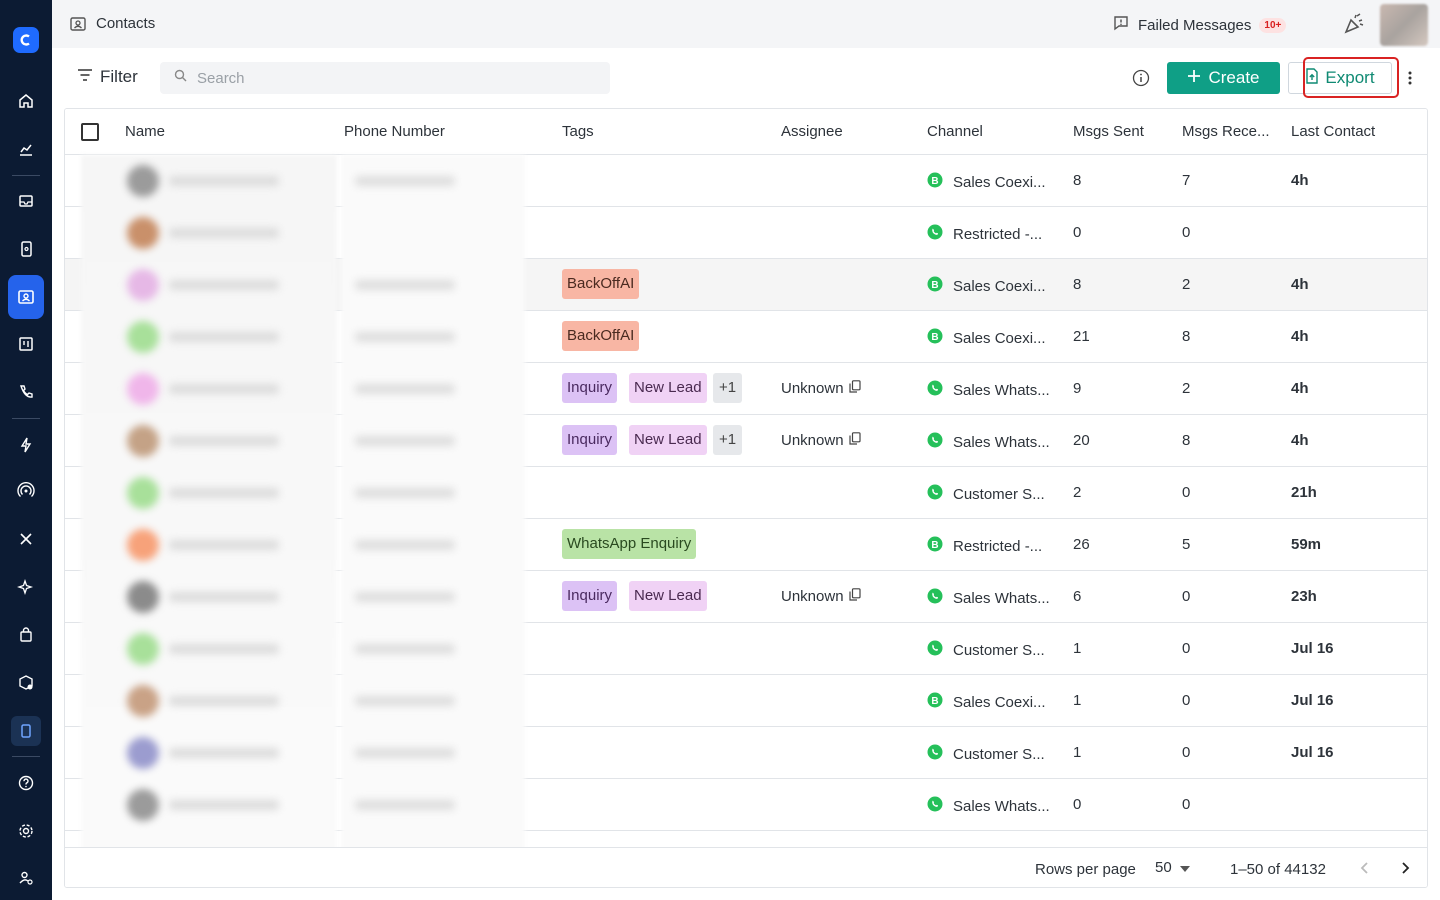 This screenshot has height=900, width=1440. What do you see at coordinates (1141, 80) in the screenshot?
I see `info-icon` at bounding box center [1141, 80].